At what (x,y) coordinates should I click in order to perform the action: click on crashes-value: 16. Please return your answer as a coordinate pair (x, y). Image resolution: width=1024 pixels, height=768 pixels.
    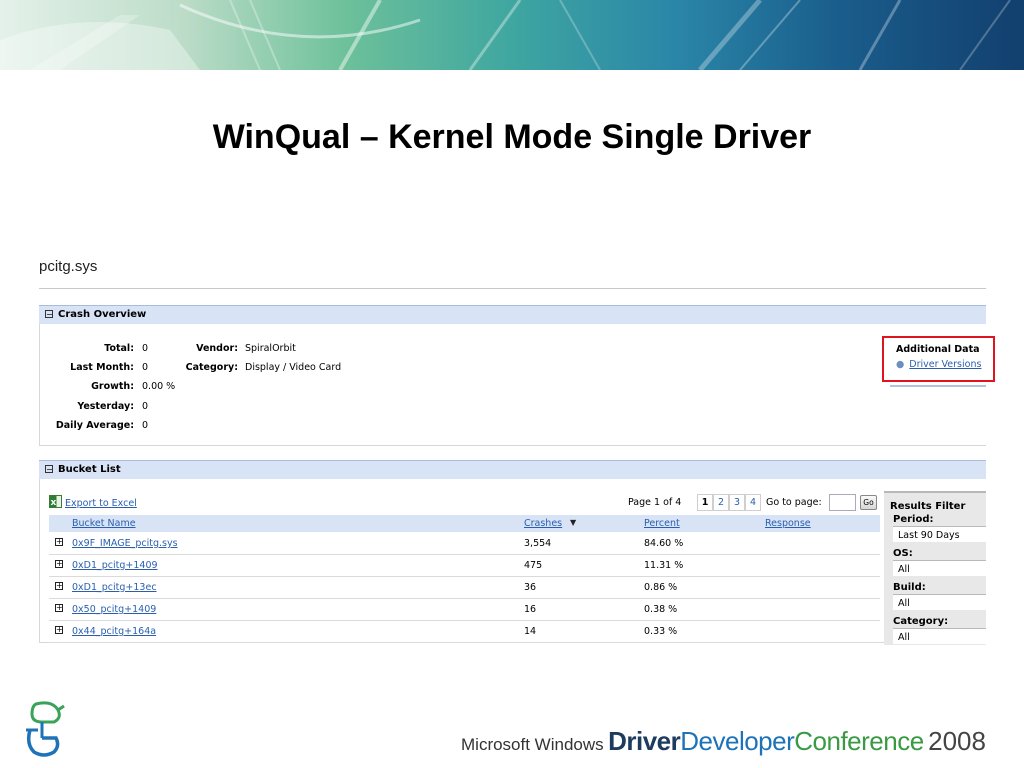
    Looking at the image, I should click on (530, 609).